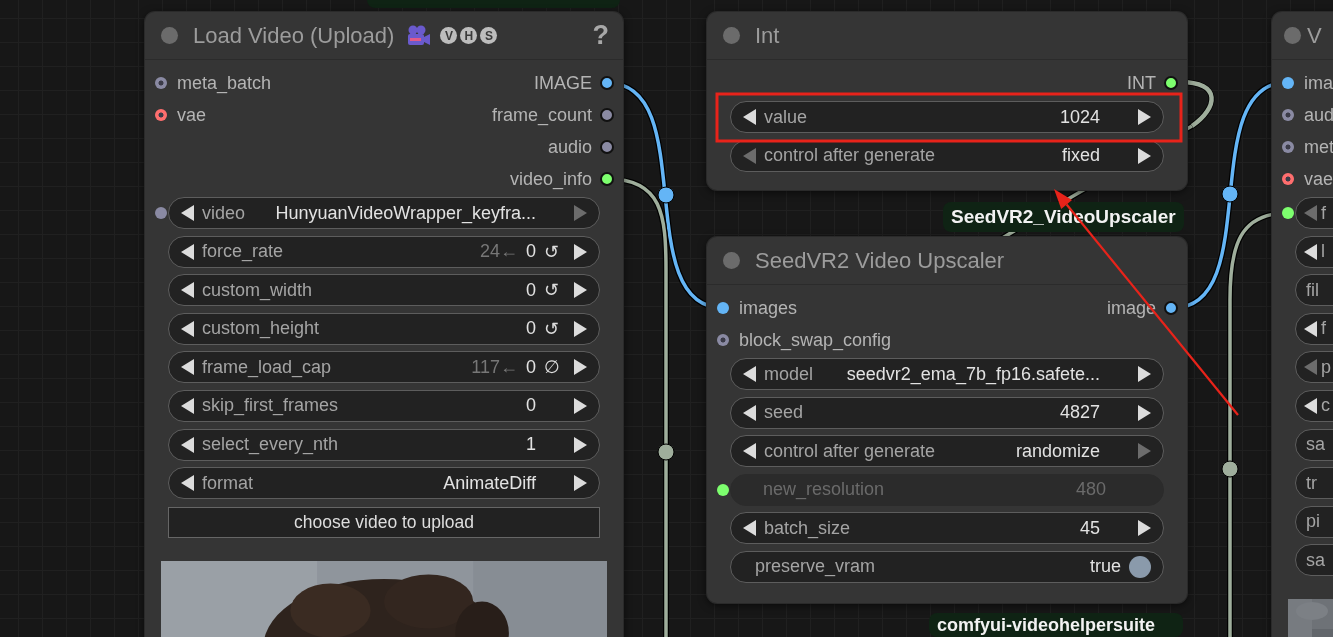 This screenshot has width=1333, height=637. What do you see at coordinates (947, 566) in the screenshot?
I see `toggle-switch: preserve_vram true` at bounding box center [947, 566].